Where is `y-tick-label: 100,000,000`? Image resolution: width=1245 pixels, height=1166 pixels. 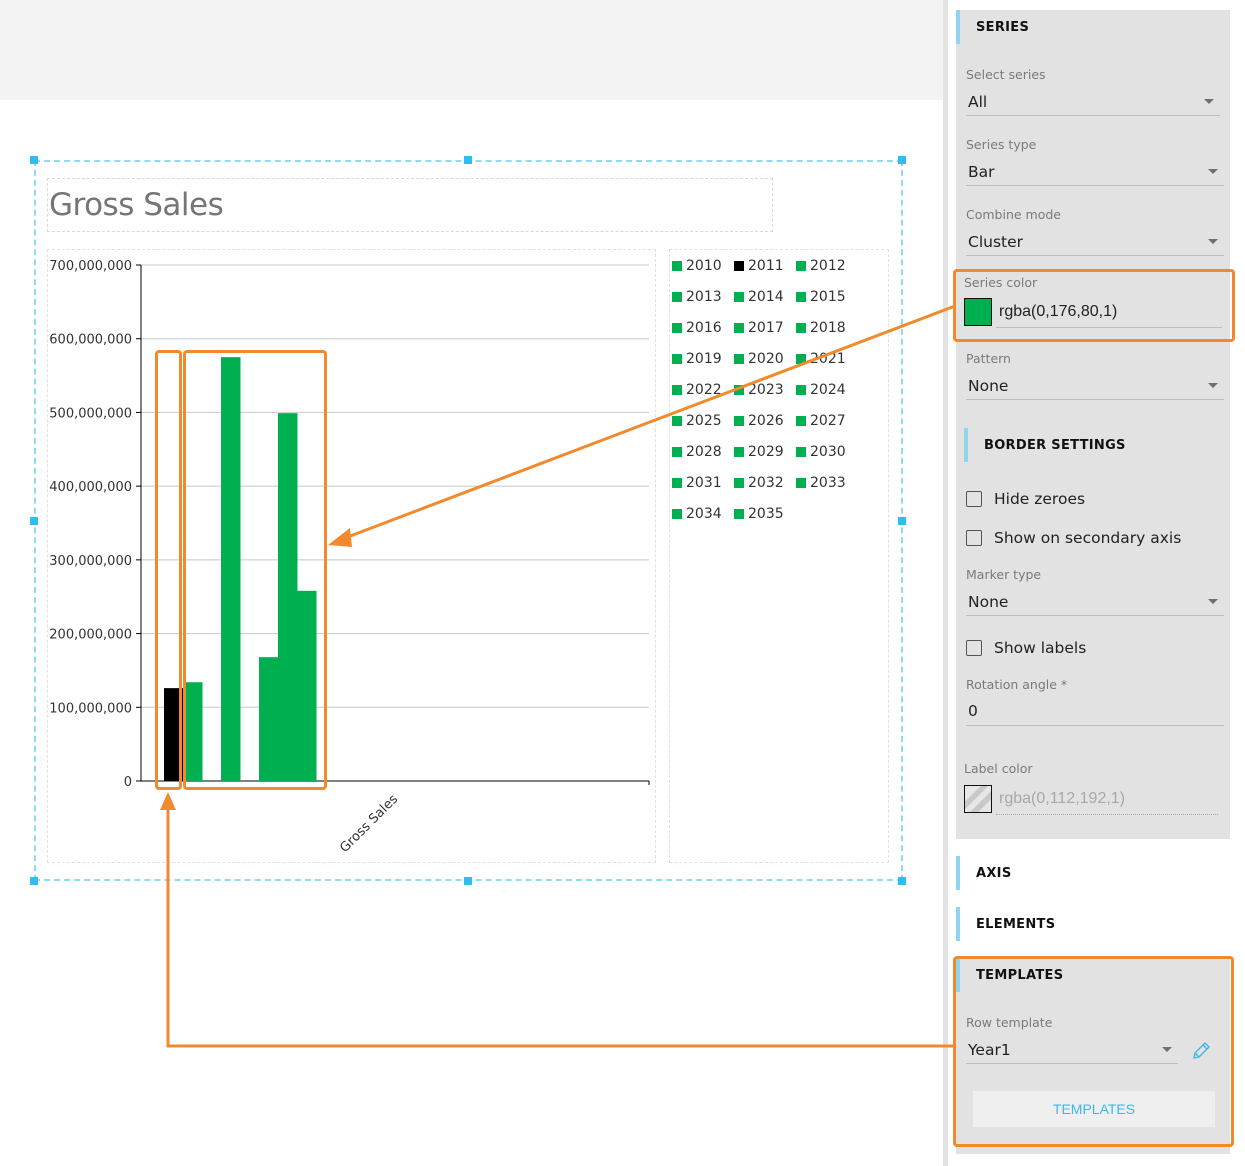
y-tick-label: 100,000,000 is located at coordinates (90, 708).